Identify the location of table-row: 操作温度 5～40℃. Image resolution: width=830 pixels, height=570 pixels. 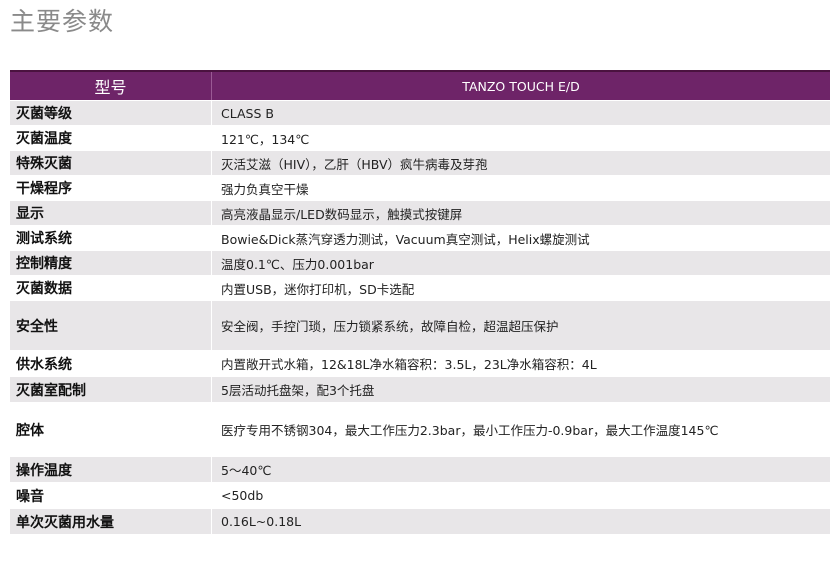
(420, 470).